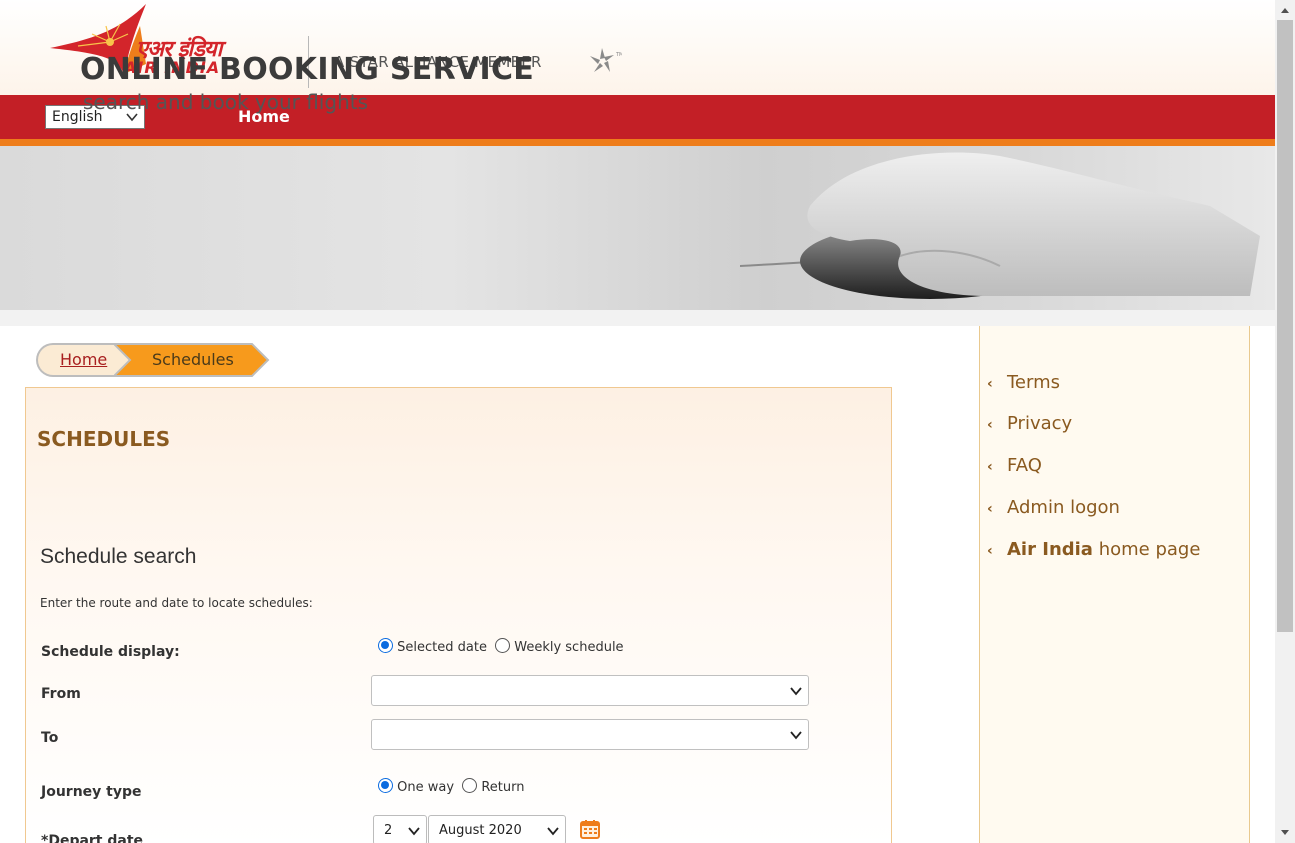 Image resolution: width=1295 pixels, height=843 pixels. Describe the element at coordinates (1050, 549) in the screenshot. I see `sidebar-item-label-bold: Air India` at that location.